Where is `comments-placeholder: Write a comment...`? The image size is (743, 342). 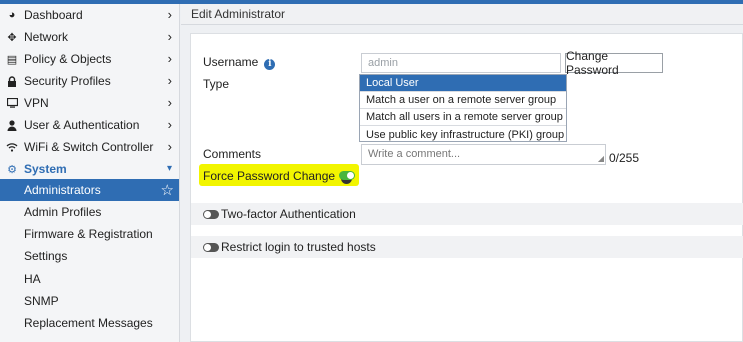 comments-placeholder: Write a comment... is located at coordinates (414, 154).